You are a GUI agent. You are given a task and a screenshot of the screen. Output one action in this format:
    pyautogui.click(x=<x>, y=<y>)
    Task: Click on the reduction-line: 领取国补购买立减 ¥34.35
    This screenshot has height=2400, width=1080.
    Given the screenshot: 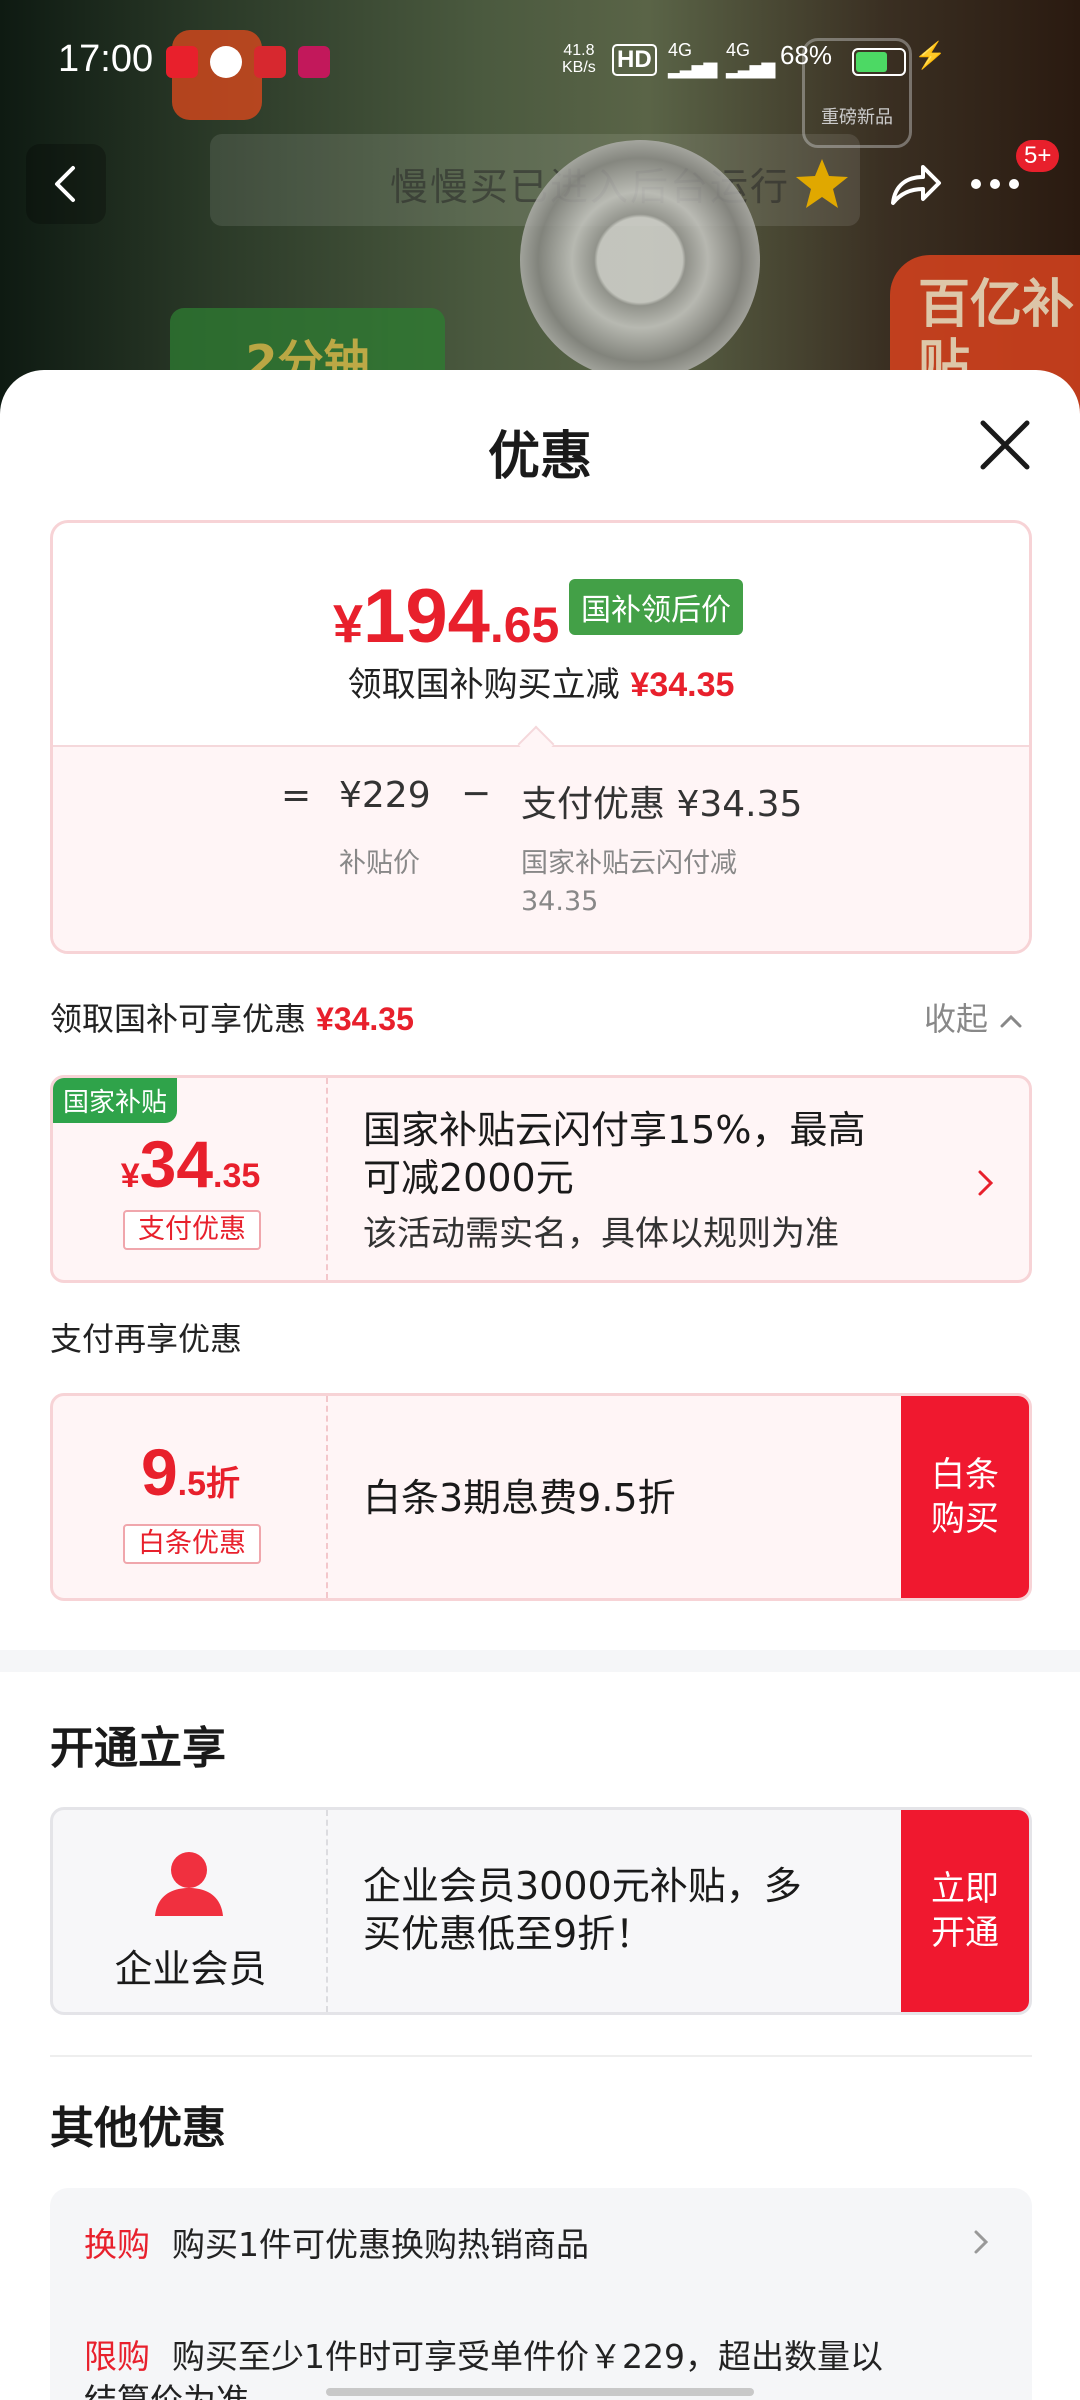 What is the action you would take?
    pyautogui.click(x=541, y=681)
    